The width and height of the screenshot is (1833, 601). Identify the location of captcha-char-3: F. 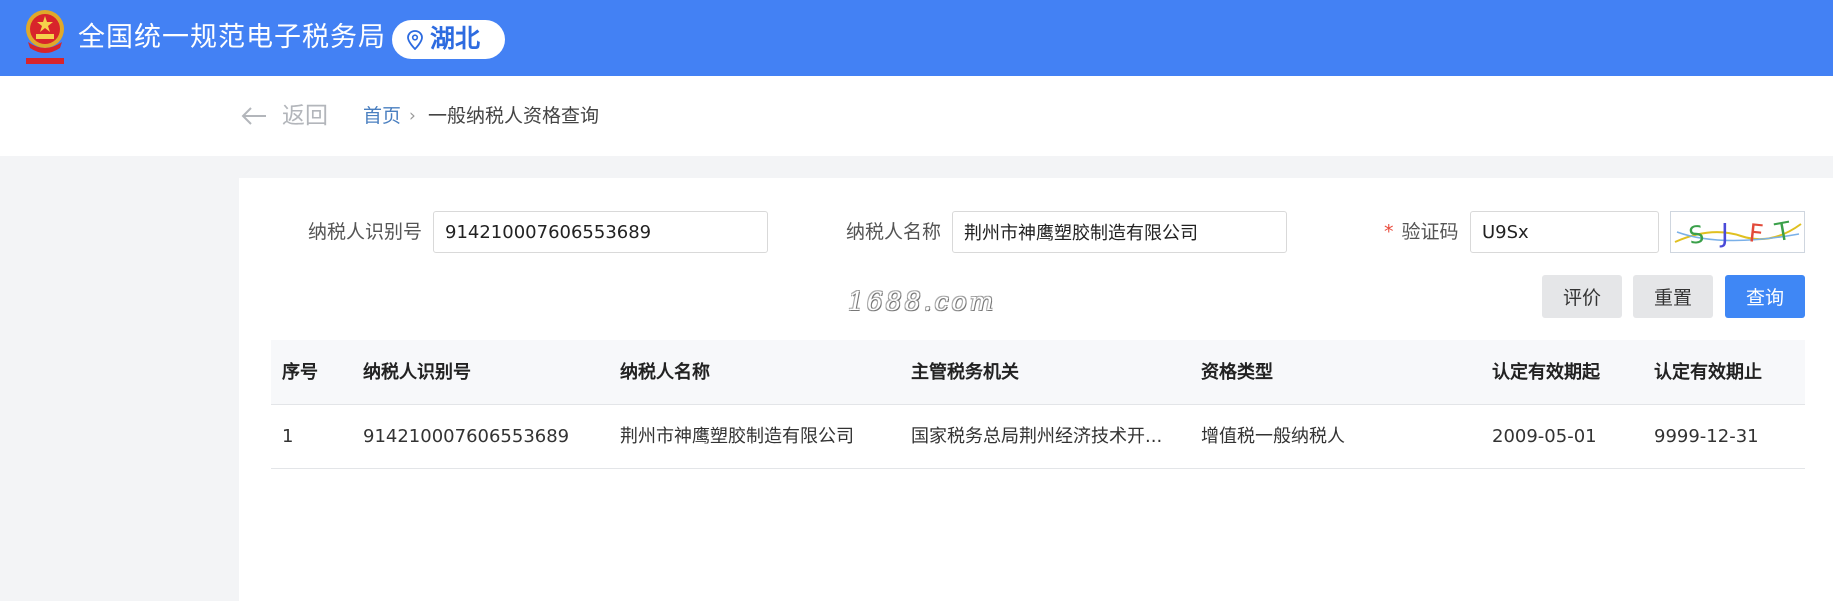
(1755, 233).